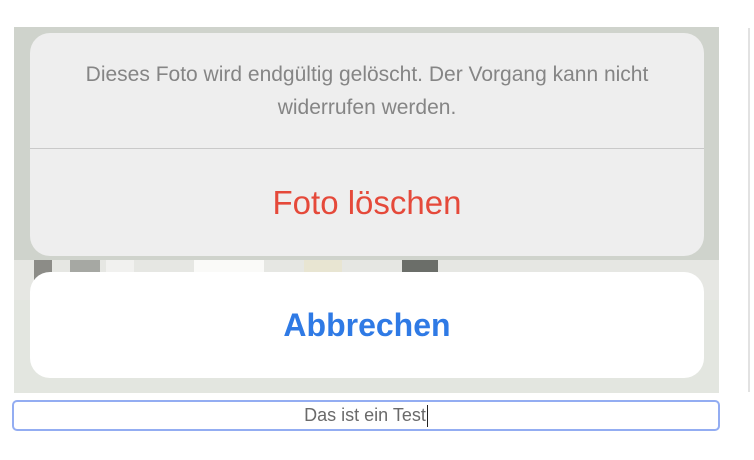 This screenshot has width=754, height=460. Describe the element at coordinates (749, 210) in the screenshot. I see `divider` at that location.